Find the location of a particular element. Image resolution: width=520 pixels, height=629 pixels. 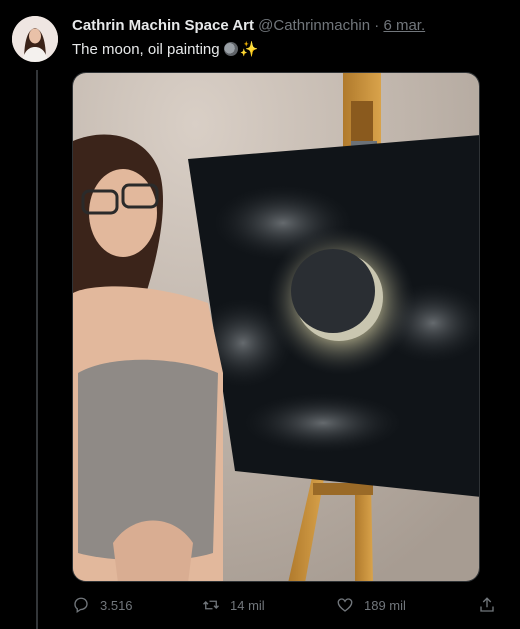

share-button is located at coordinates (487, 605).